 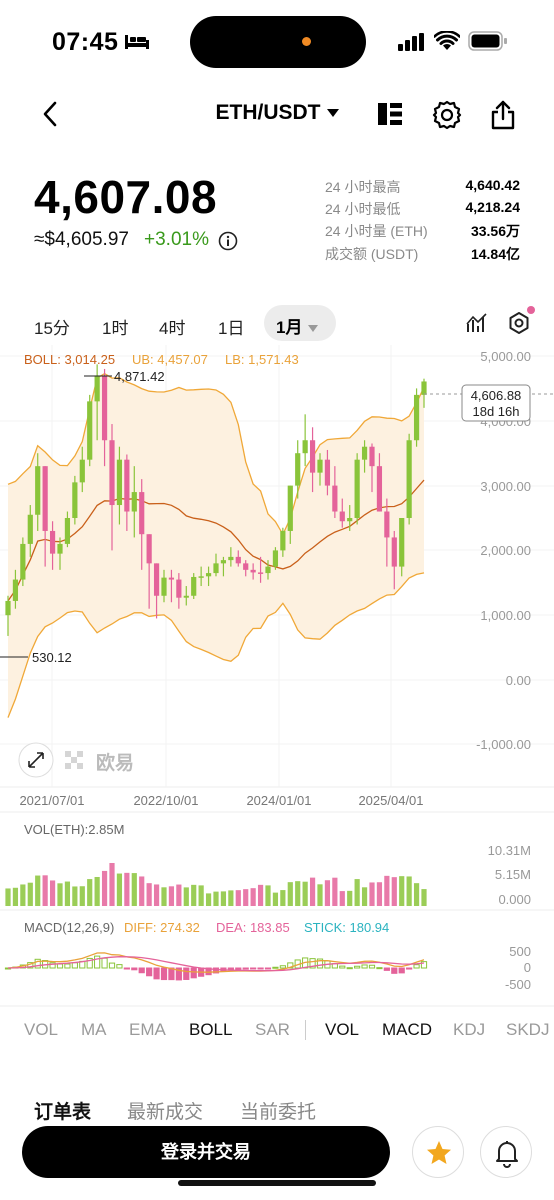 I want to click on volume-label: VOL(ETH):2.85M, so click(x=74, y=829).